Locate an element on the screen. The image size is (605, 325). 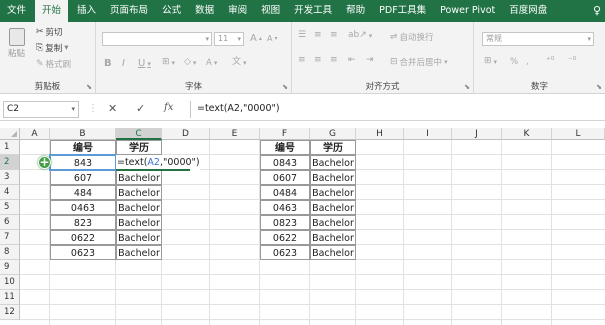
row-header-10: 10 is located at coordinates (10, 282).